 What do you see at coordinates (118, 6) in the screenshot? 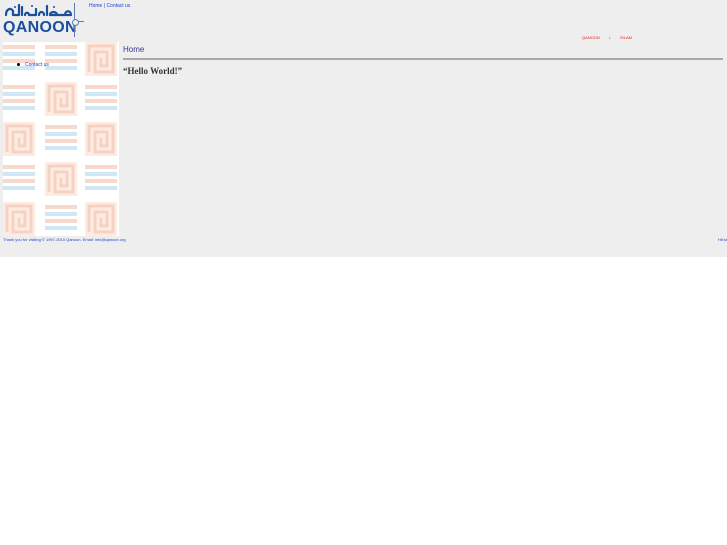
I see `nav-contact-link: Contact us` at bounding box center [118, 6].